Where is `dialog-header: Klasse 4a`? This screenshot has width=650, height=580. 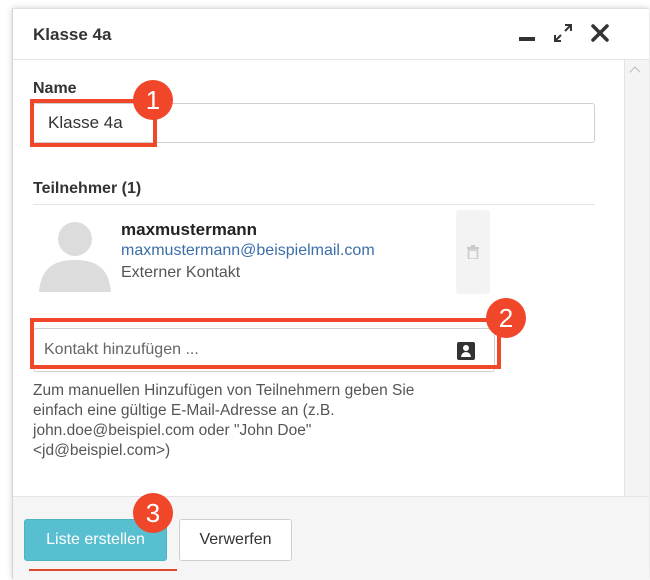 dialog-header: Klasse 4a is located at coordinates (331, 34).